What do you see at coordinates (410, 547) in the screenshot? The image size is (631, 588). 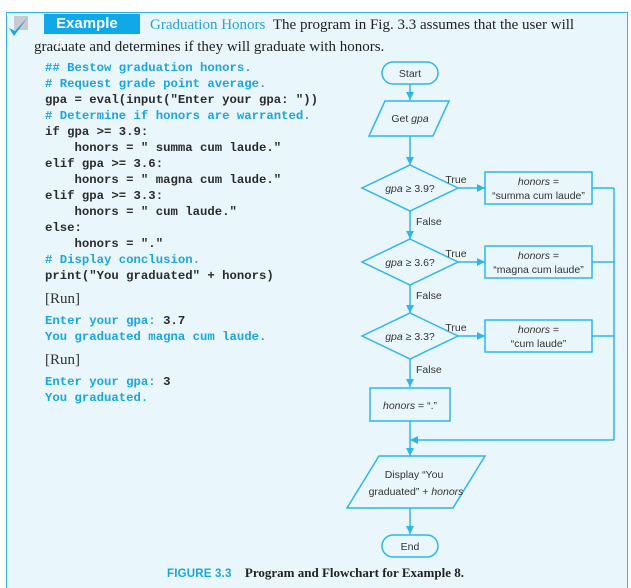 I see `end-label: End` at bounding box center [410, 547].